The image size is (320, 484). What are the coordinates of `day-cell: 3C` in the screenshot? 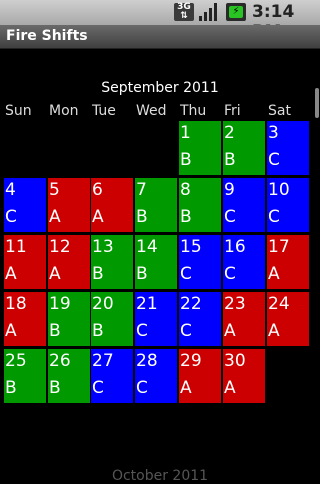 It's located at (288, 148).